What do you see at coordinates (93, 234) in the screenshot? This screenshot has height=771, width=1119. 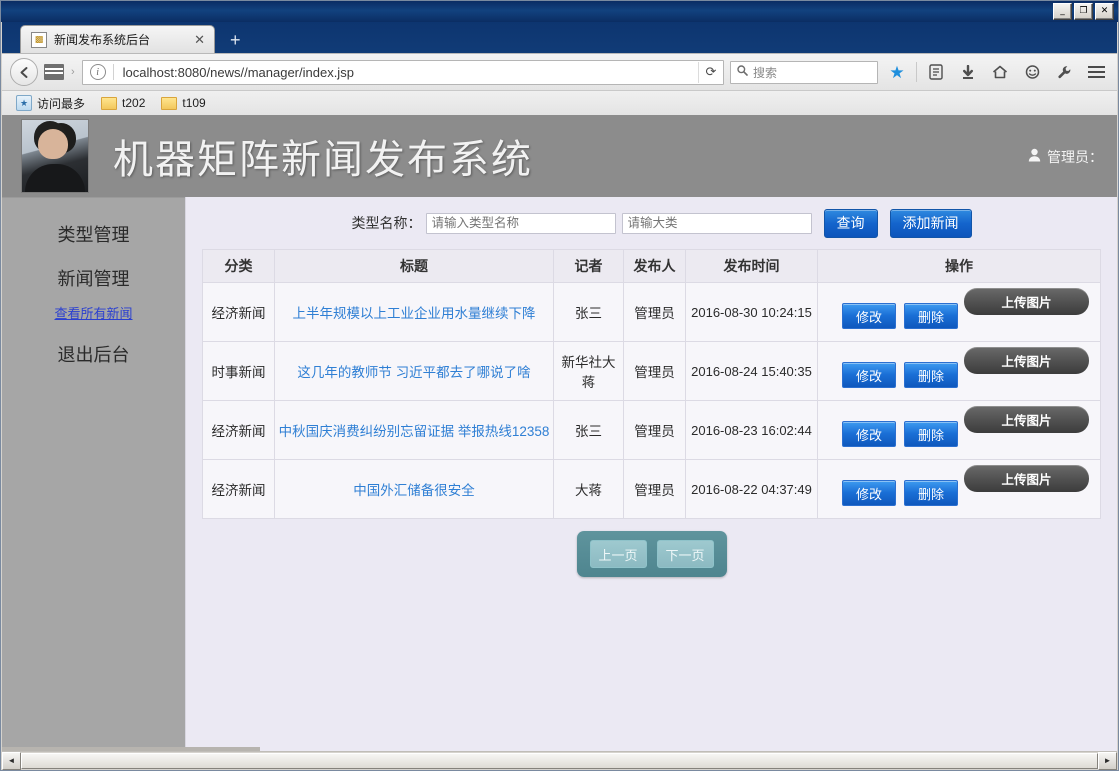 I see `sidebar-item-type-management: 类型管理` at bounding box center [93, 234].